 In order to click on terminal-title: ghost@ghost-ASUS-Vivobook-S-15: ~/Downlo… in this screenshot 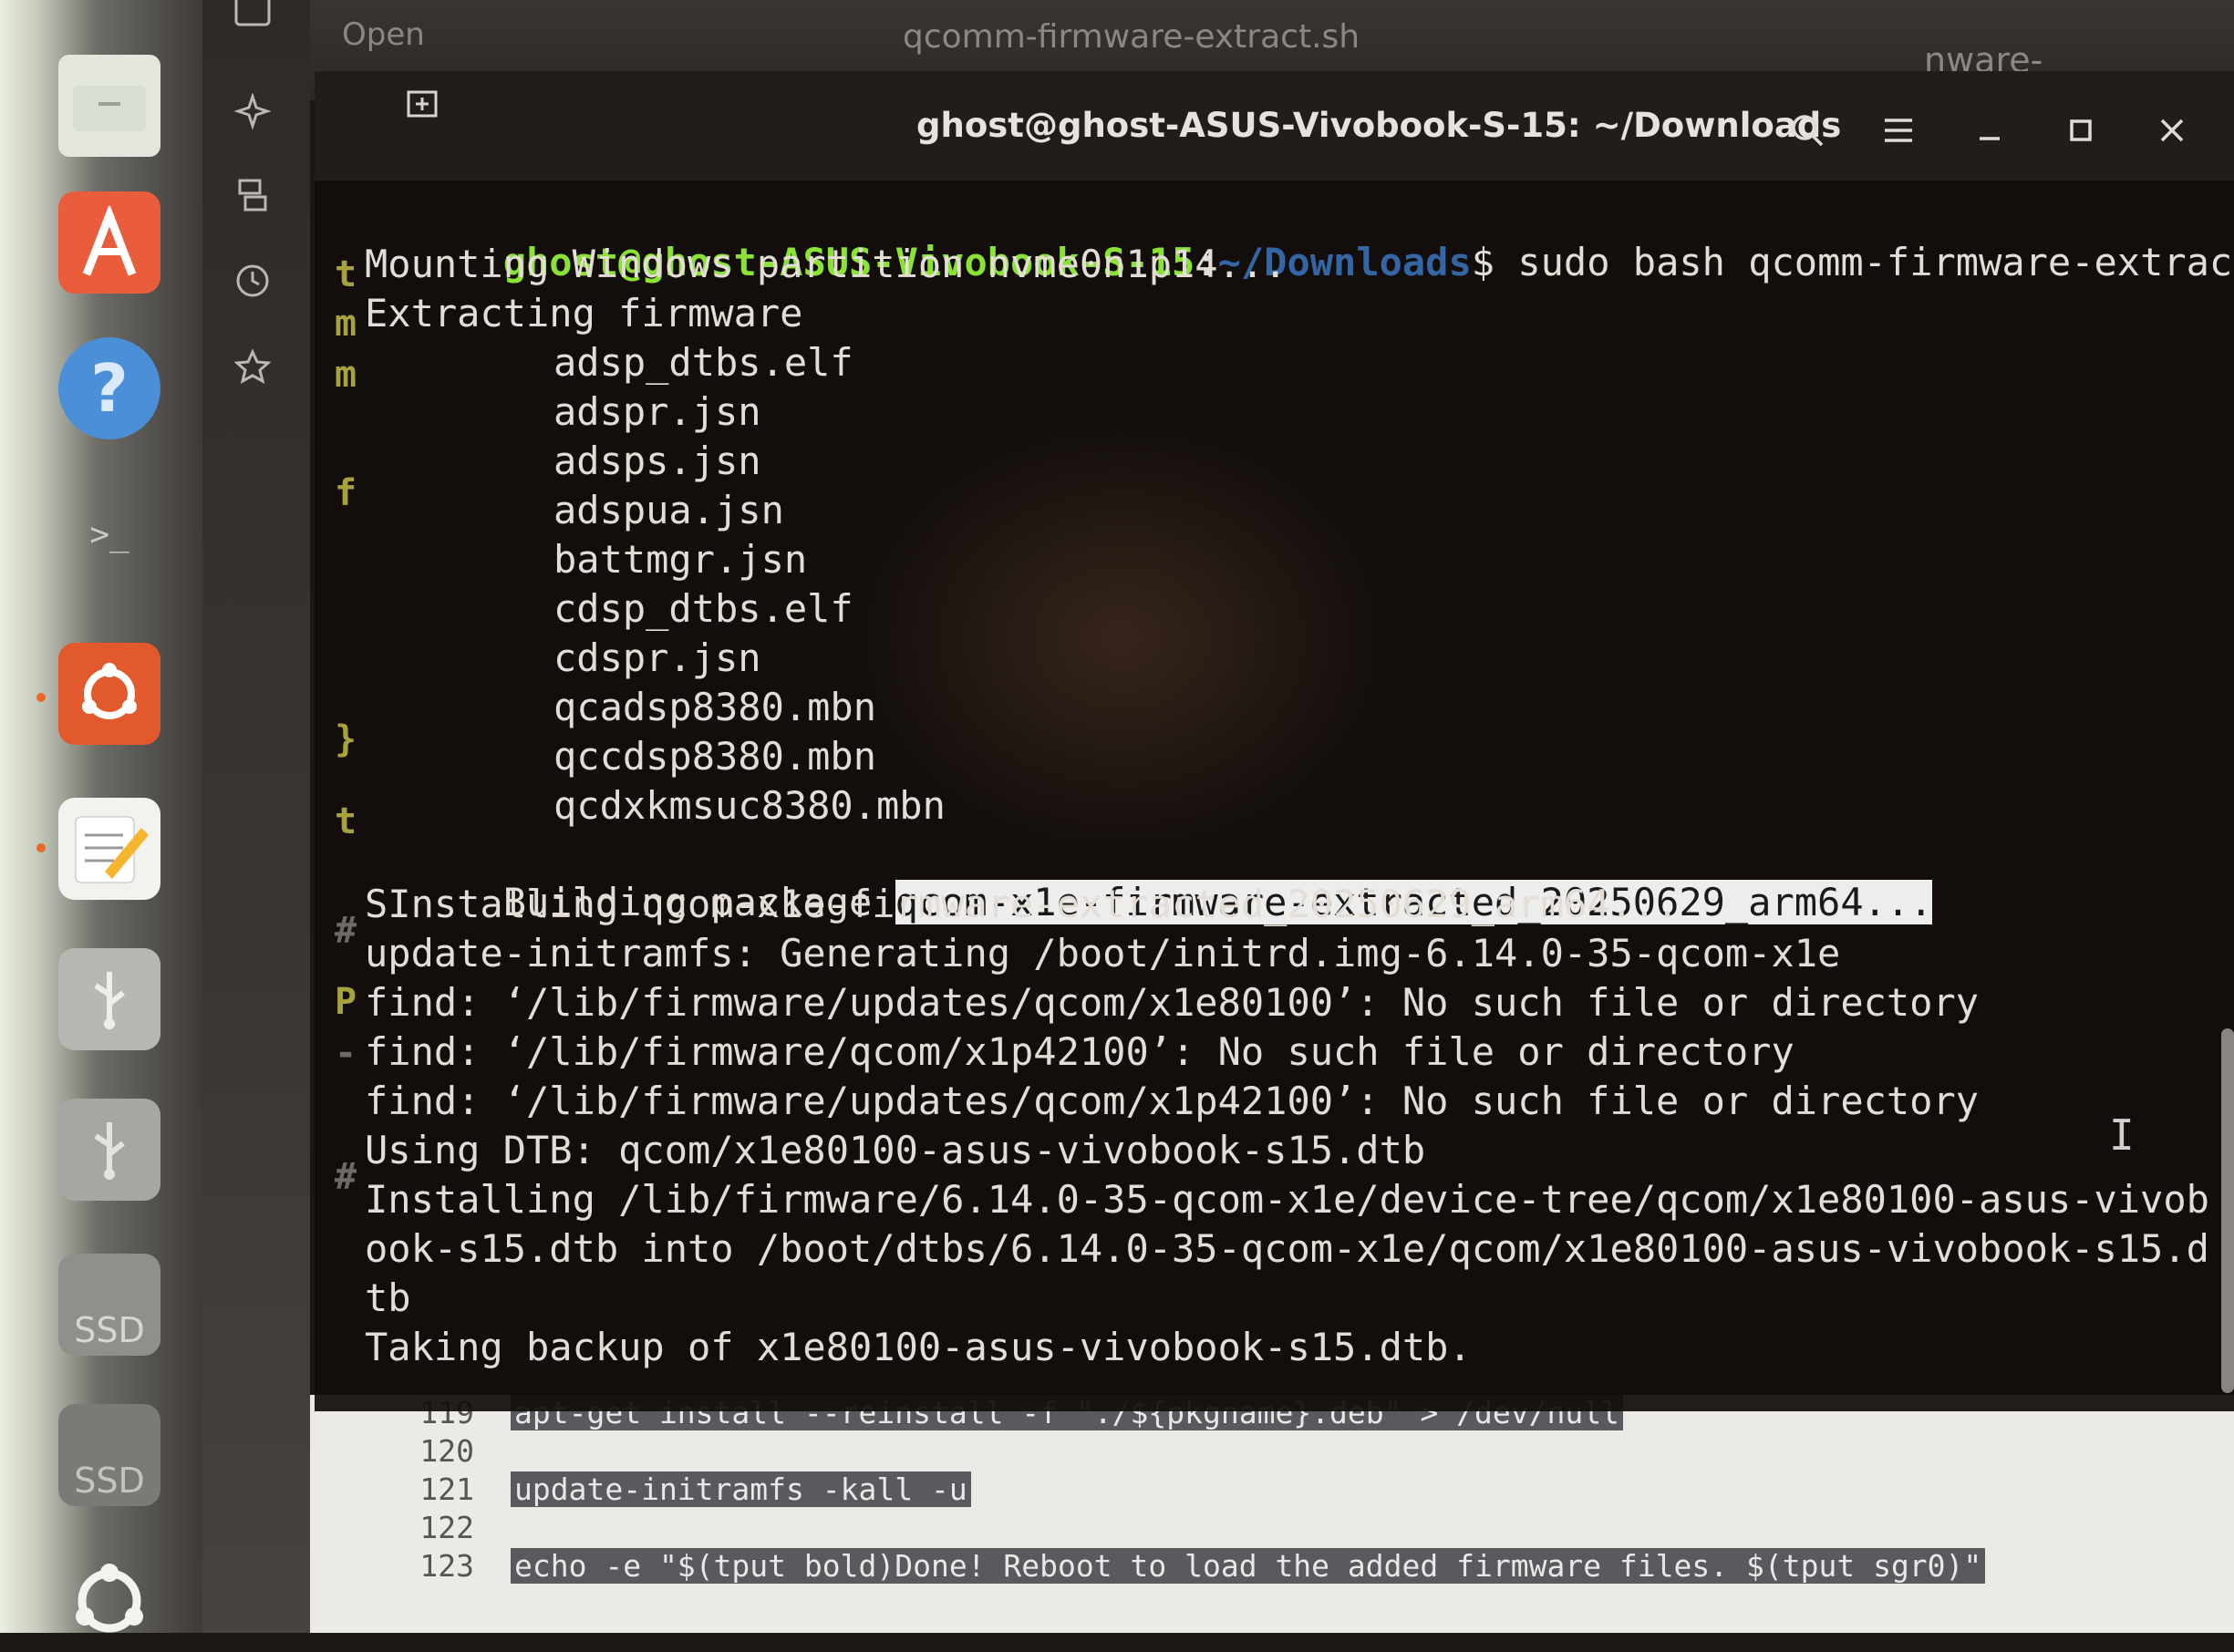, I will do `click(1379, 125)`.